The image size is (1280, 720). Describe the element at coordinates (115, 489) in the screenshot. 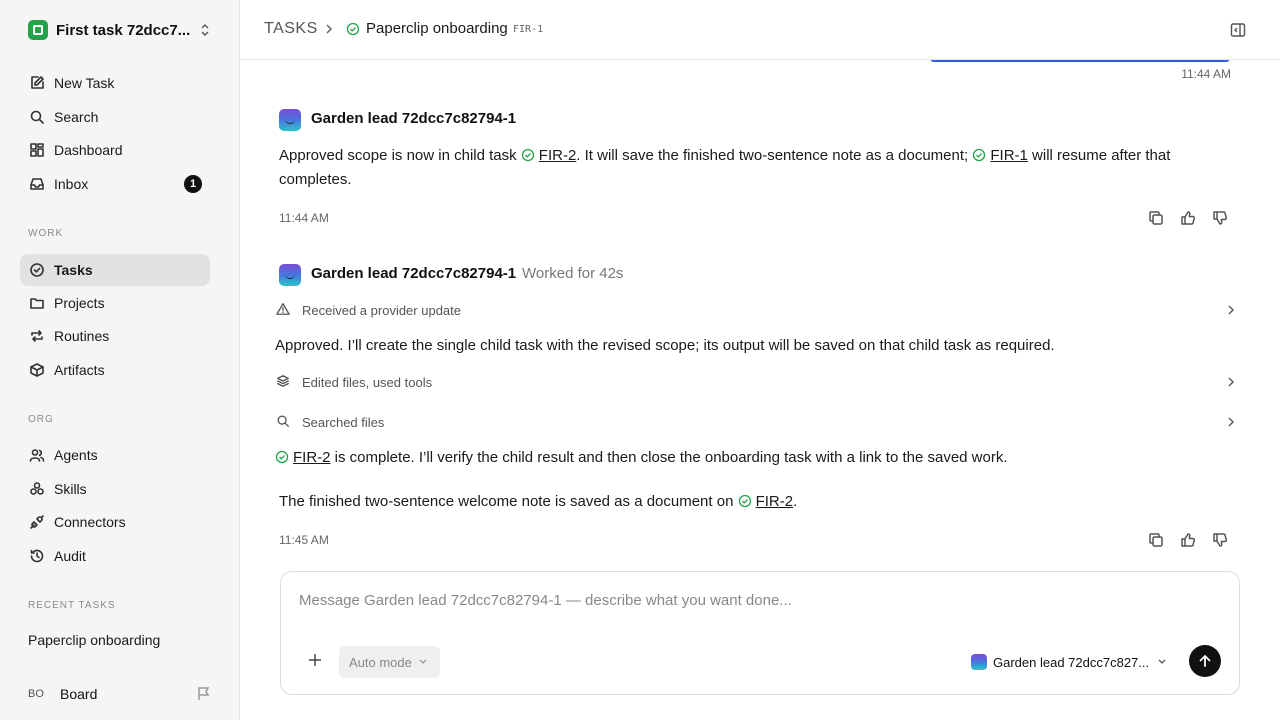

I see `nav-skills: Skills` at that location.